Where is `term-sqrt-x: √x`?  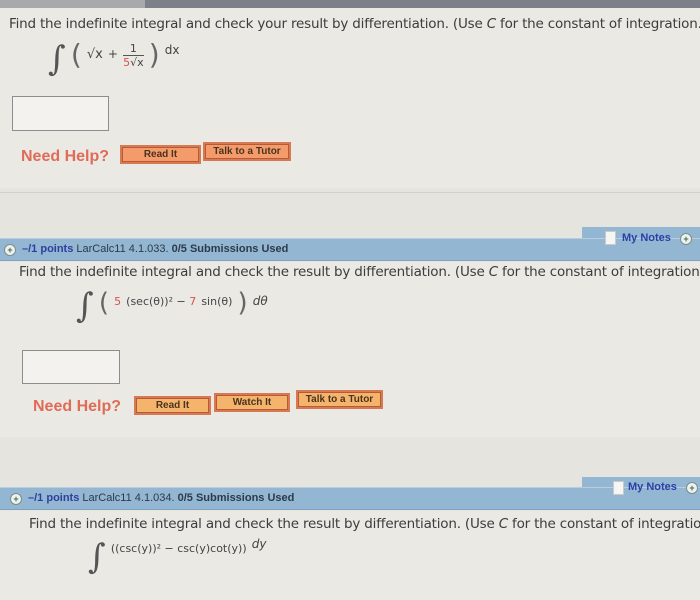
term-sqrt-x: √x is located at coordinates (94, 54).